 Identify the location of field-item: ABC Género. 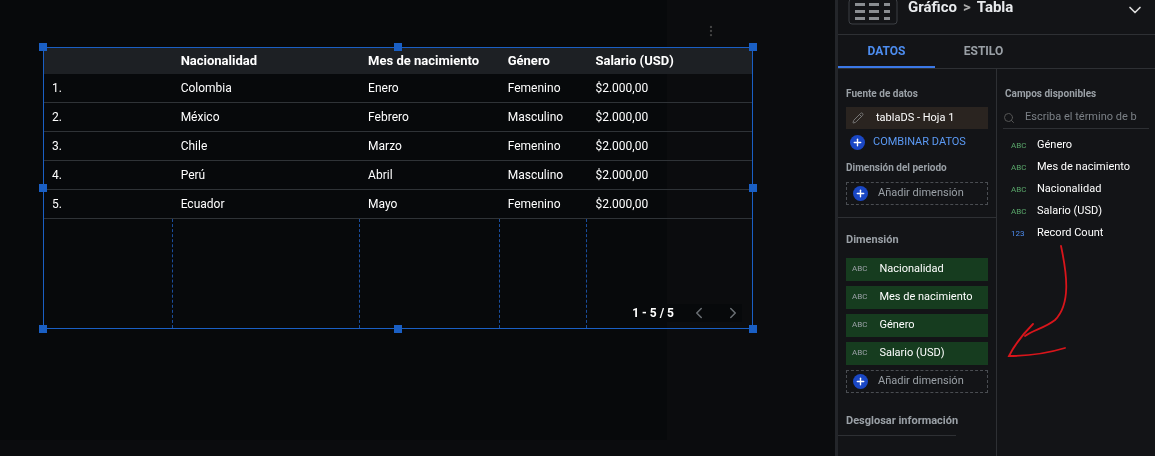
(1076, 145).